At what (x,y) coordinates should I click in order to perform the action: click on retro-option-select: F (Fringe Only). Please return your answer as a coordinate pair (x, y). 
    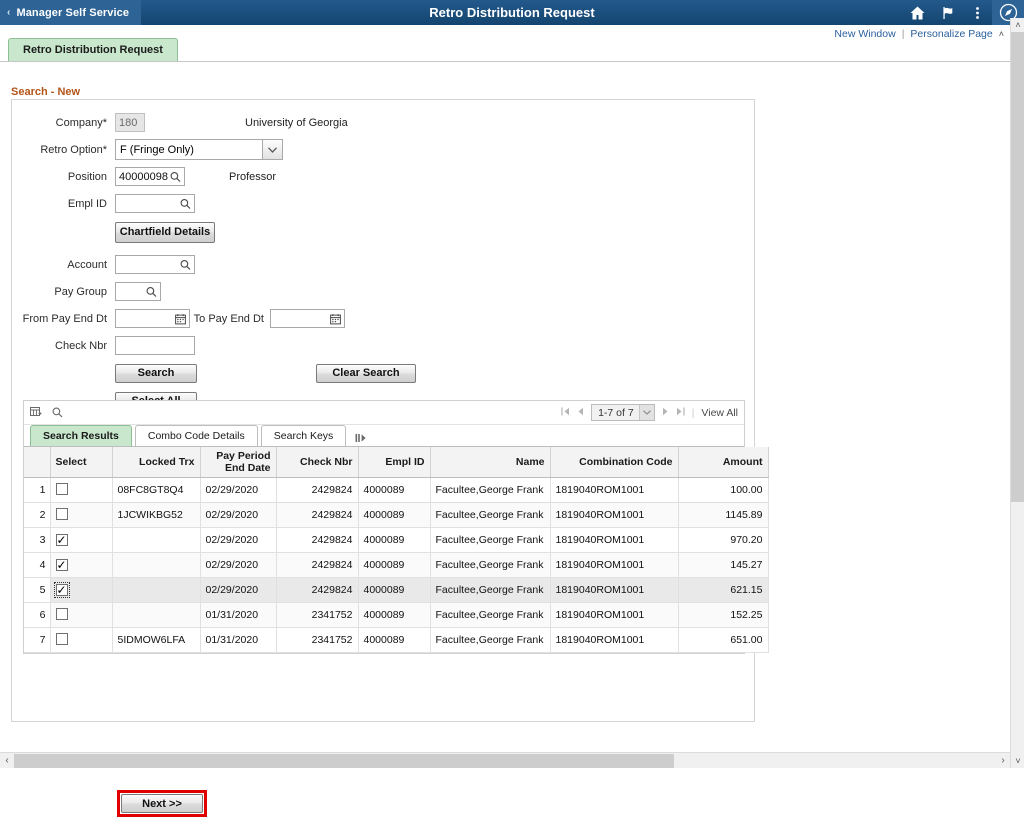
    Looking at the image, I should click on (199, 149).